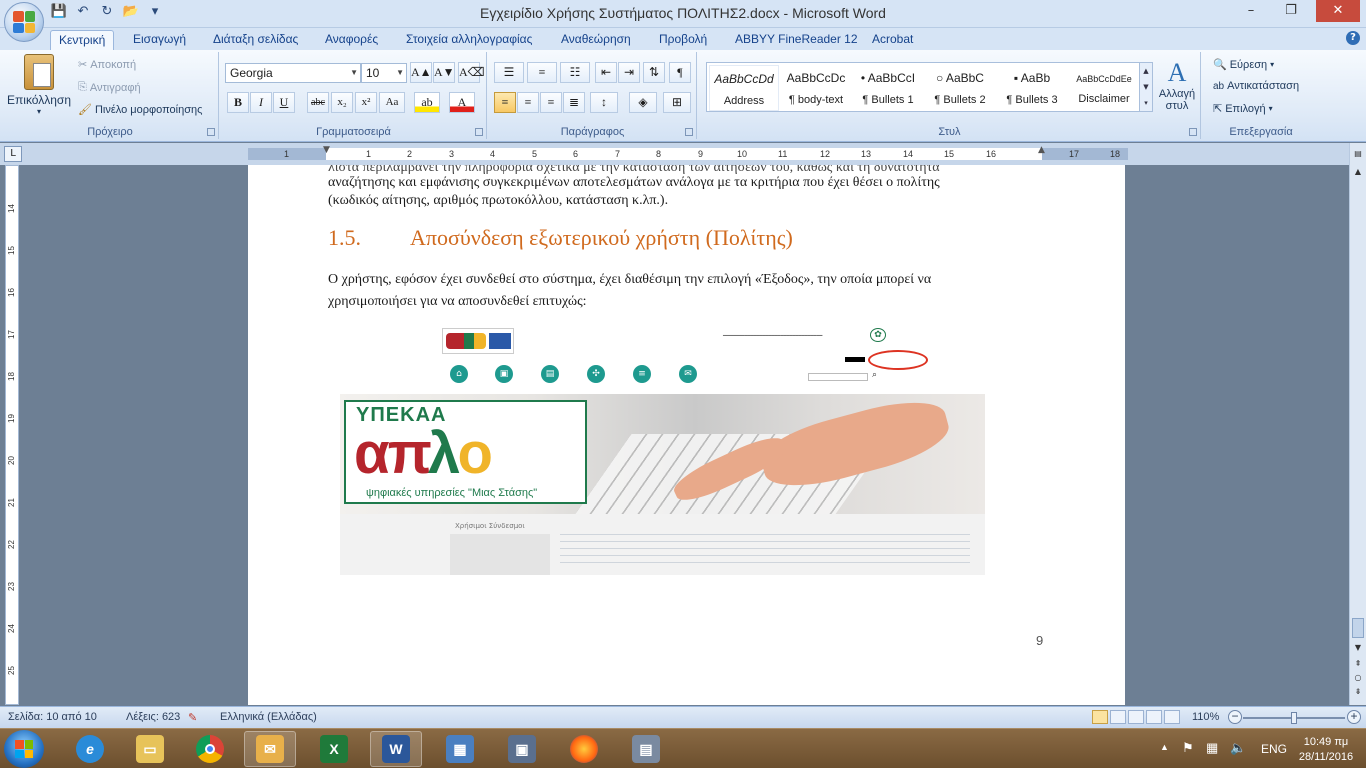 Image resolution: width=1366 pixels, height=768 pixels. Describe the element at coordinates (284, 102) in the screenshot. I see `underline-button: U` at that location.